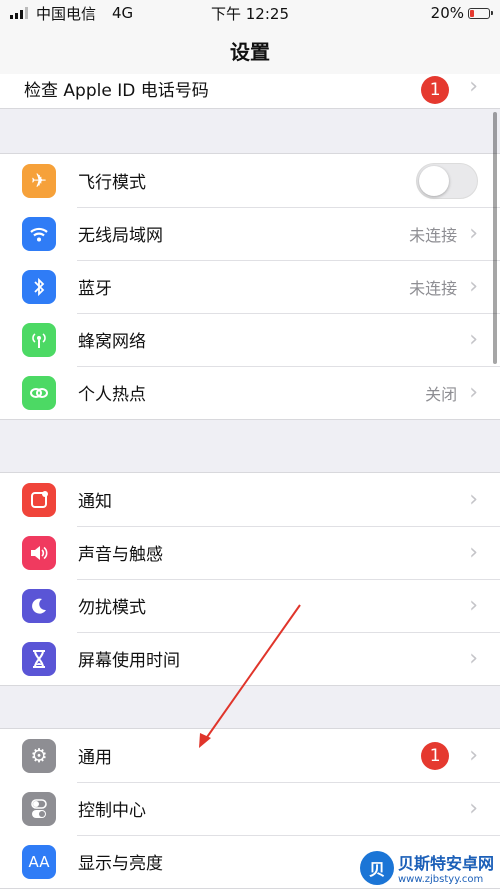 This screenshot has height=889, width=500. Describe the element at coordinates (112, 608) in the screenshot. I see `row-label: 勿扰模式` at that location.